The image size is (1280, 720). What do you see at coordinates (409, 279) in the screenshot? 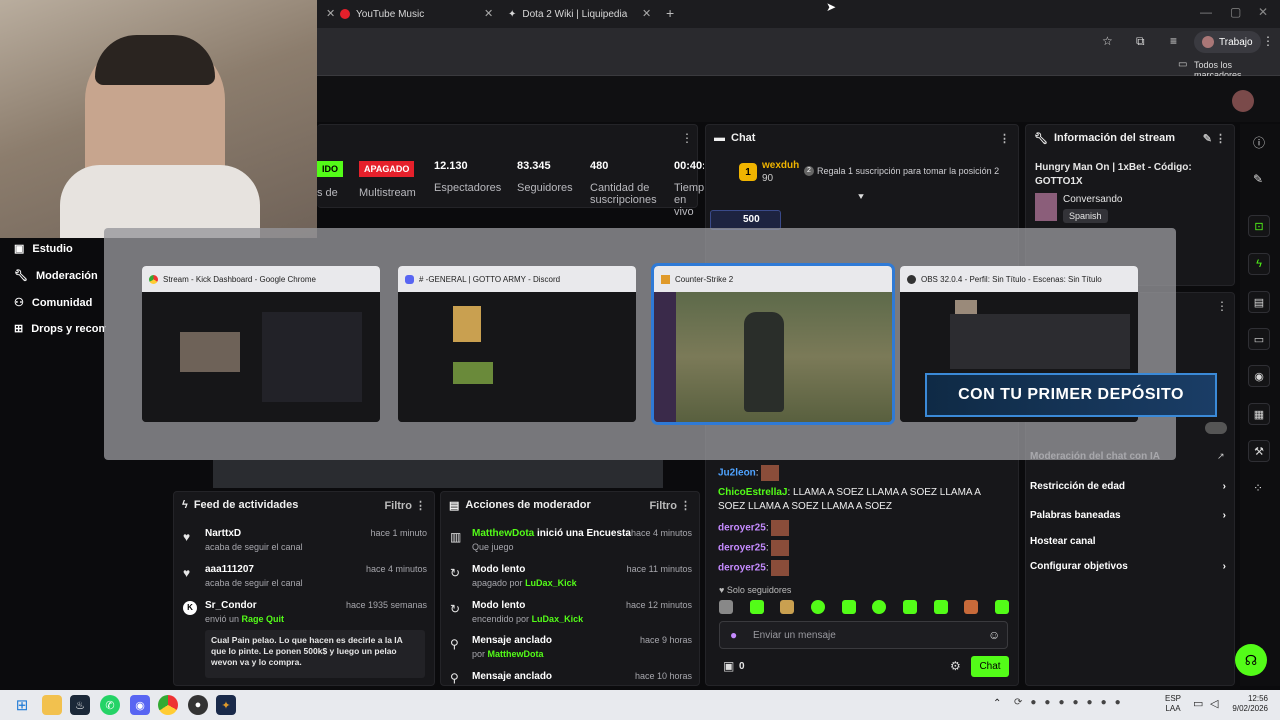
I see `discord-icon` at bounding box center [409, 279].